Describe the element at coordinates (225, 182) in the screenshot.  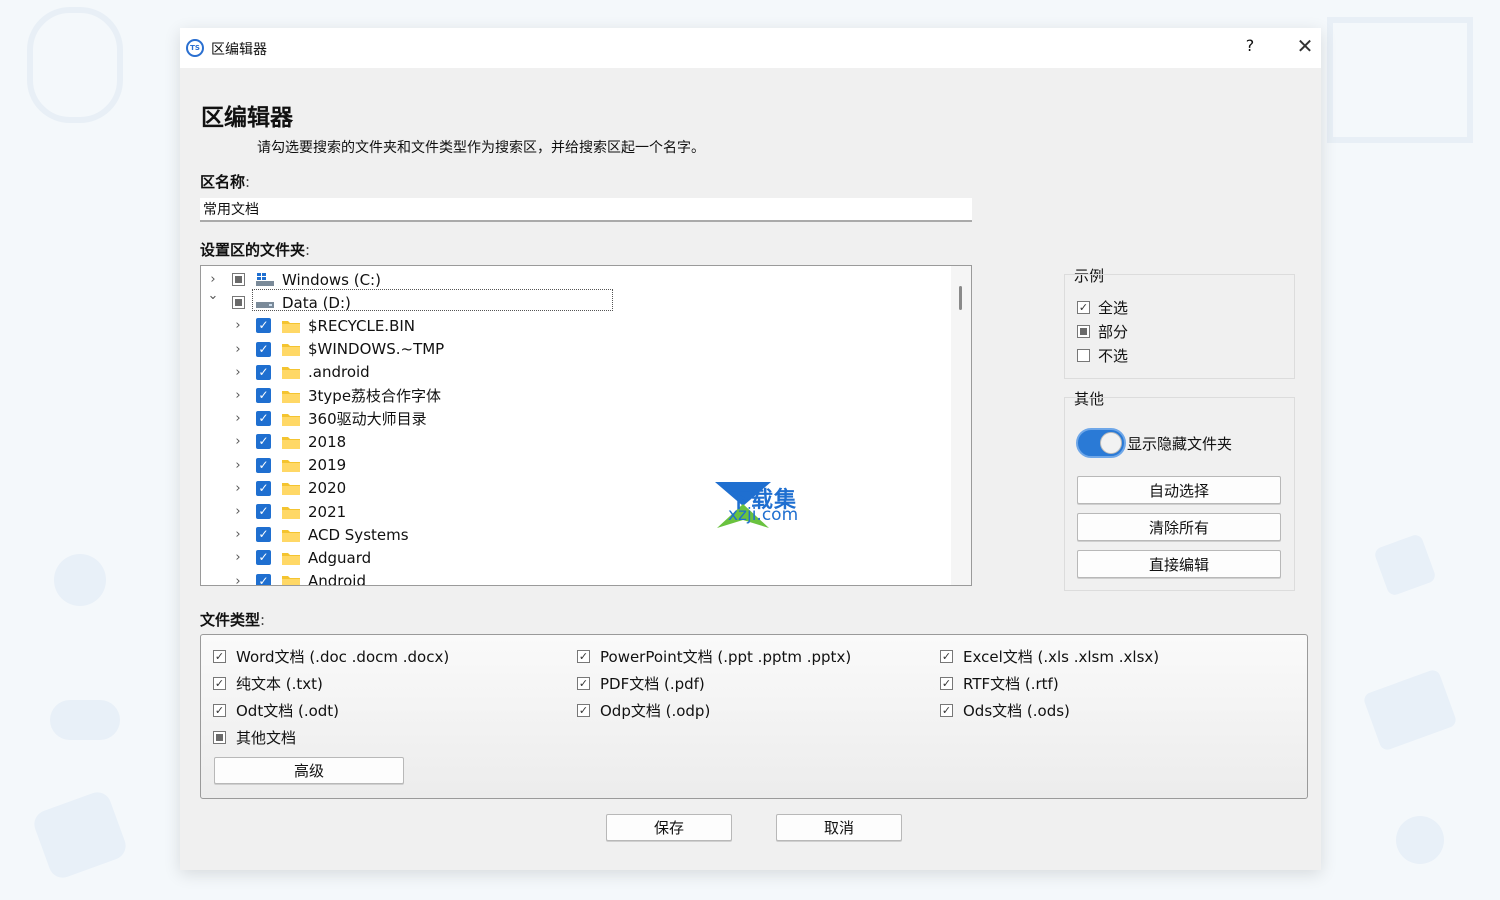
I see `zone-name-label: 区名称:` at that location.